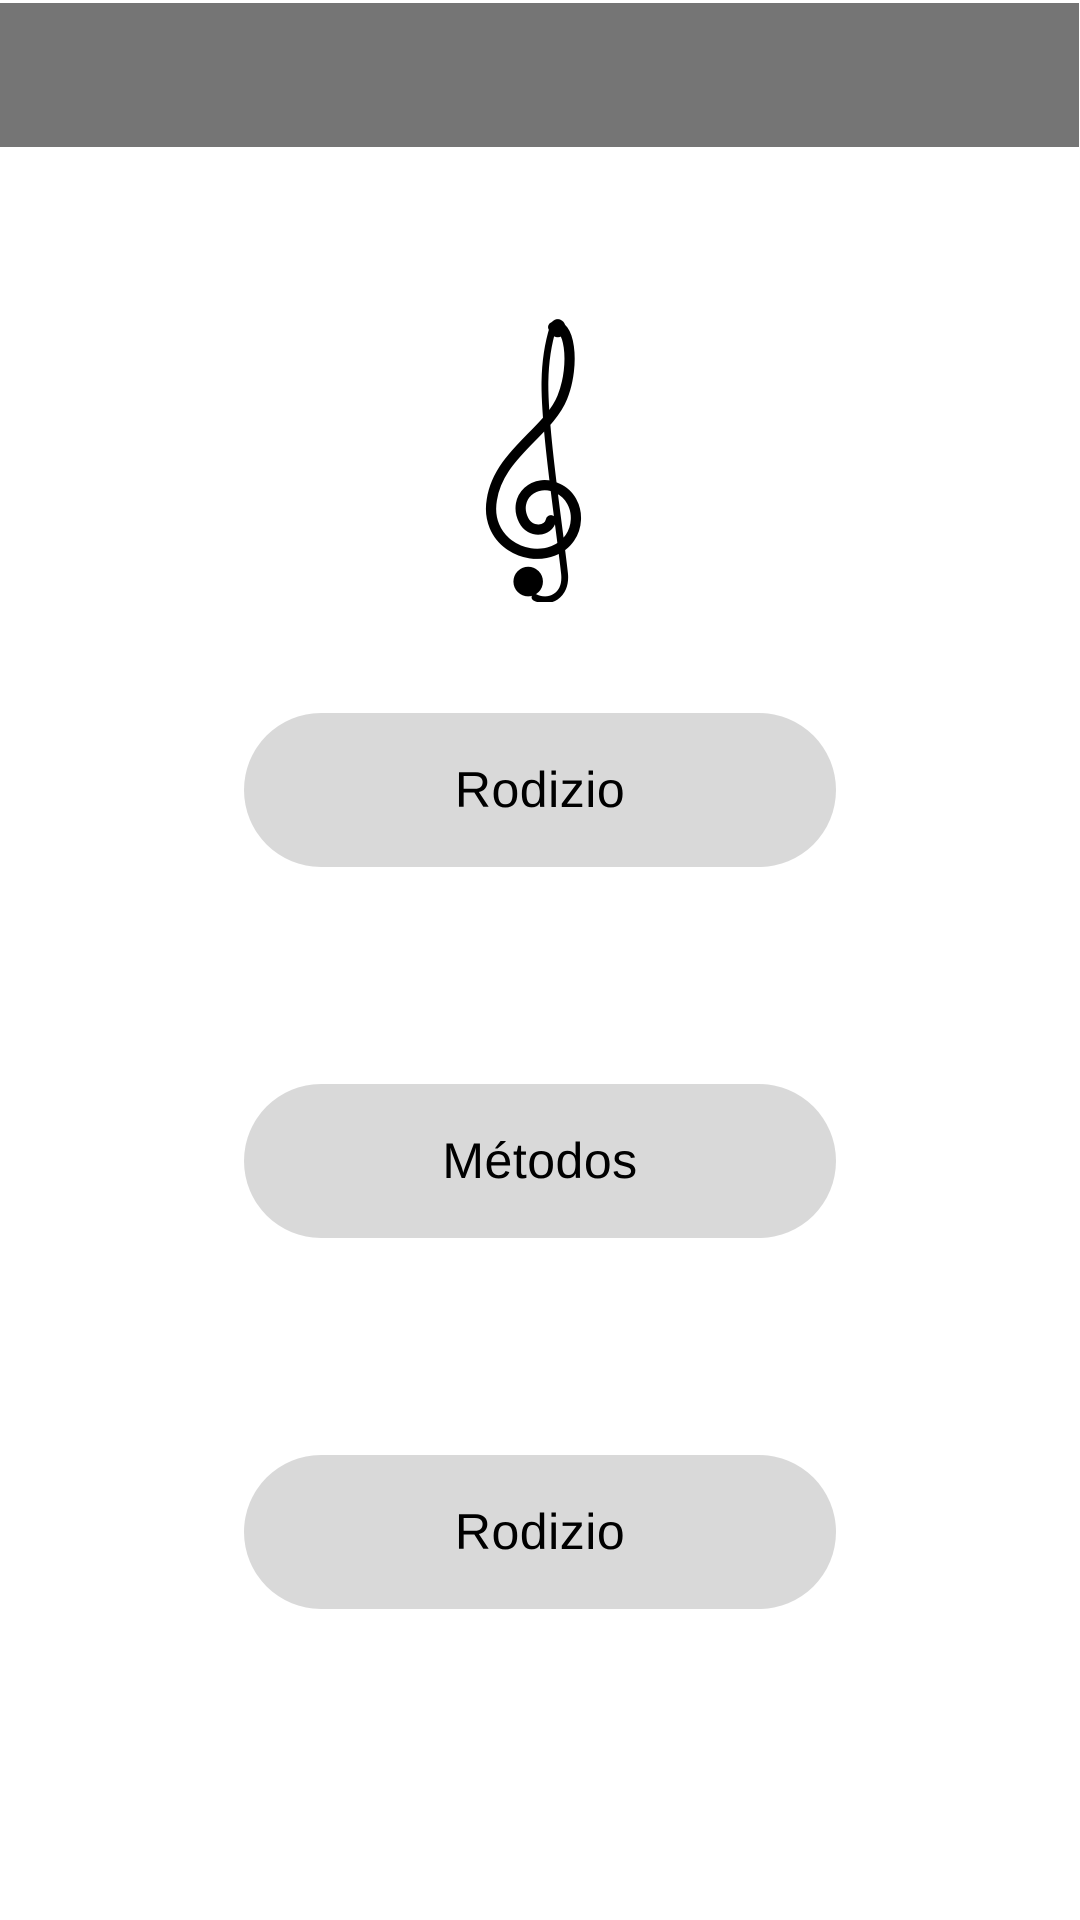 This screenshot has height=1920, width=1080. What do you see at coordinates (535, 460) in the screenshot?
I see `treble-clef-icon` at bounding box center [535, 460].